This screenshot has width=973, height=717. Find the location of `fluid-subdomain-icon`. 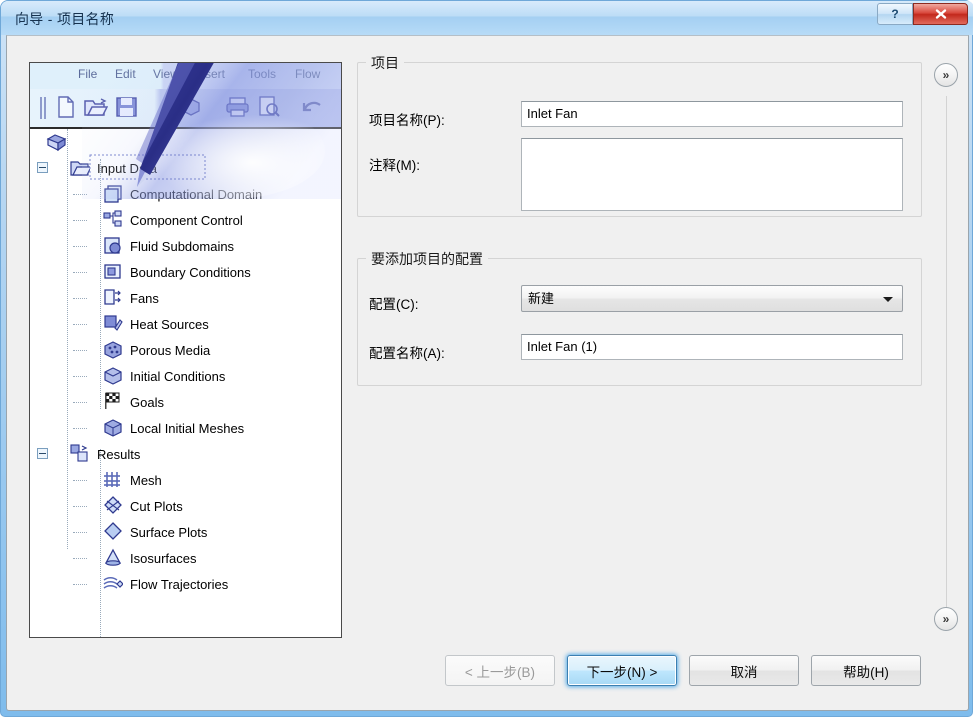

fluid-subdomain-icon is located at coordinates (112, 245).